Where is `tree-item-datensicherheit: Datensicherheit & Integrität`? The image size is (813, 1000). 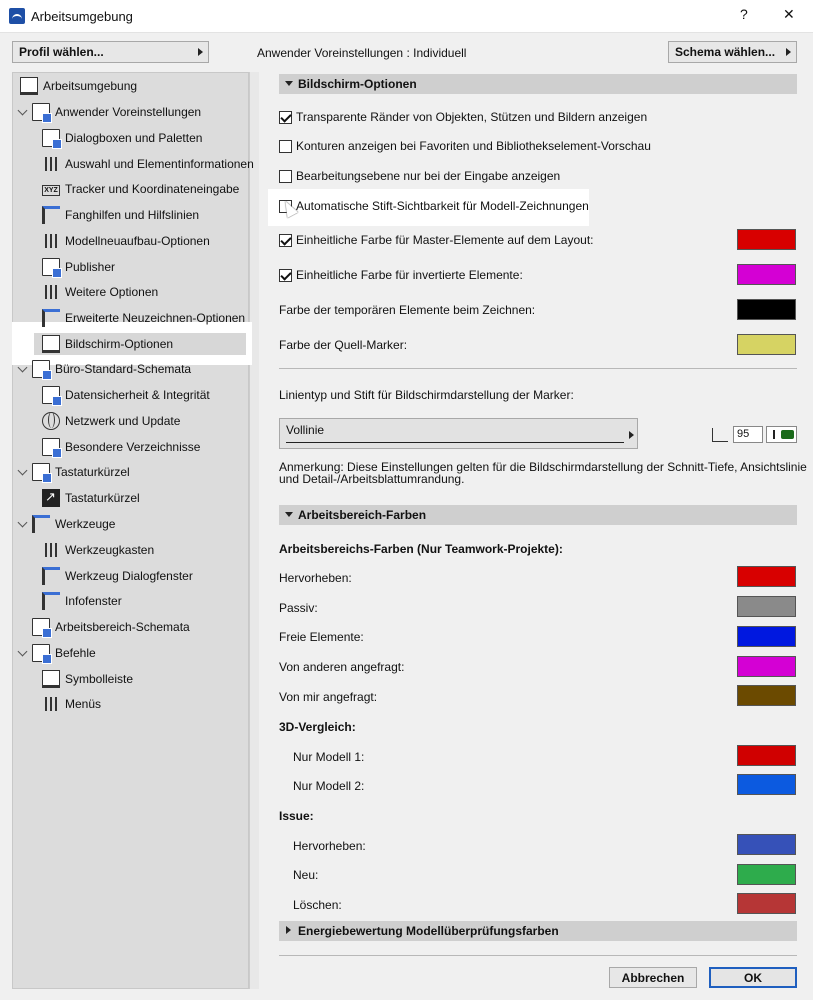
tree-item-datensicherheit: Datensicherheit & Integrität is located at coordinates (126, 395).